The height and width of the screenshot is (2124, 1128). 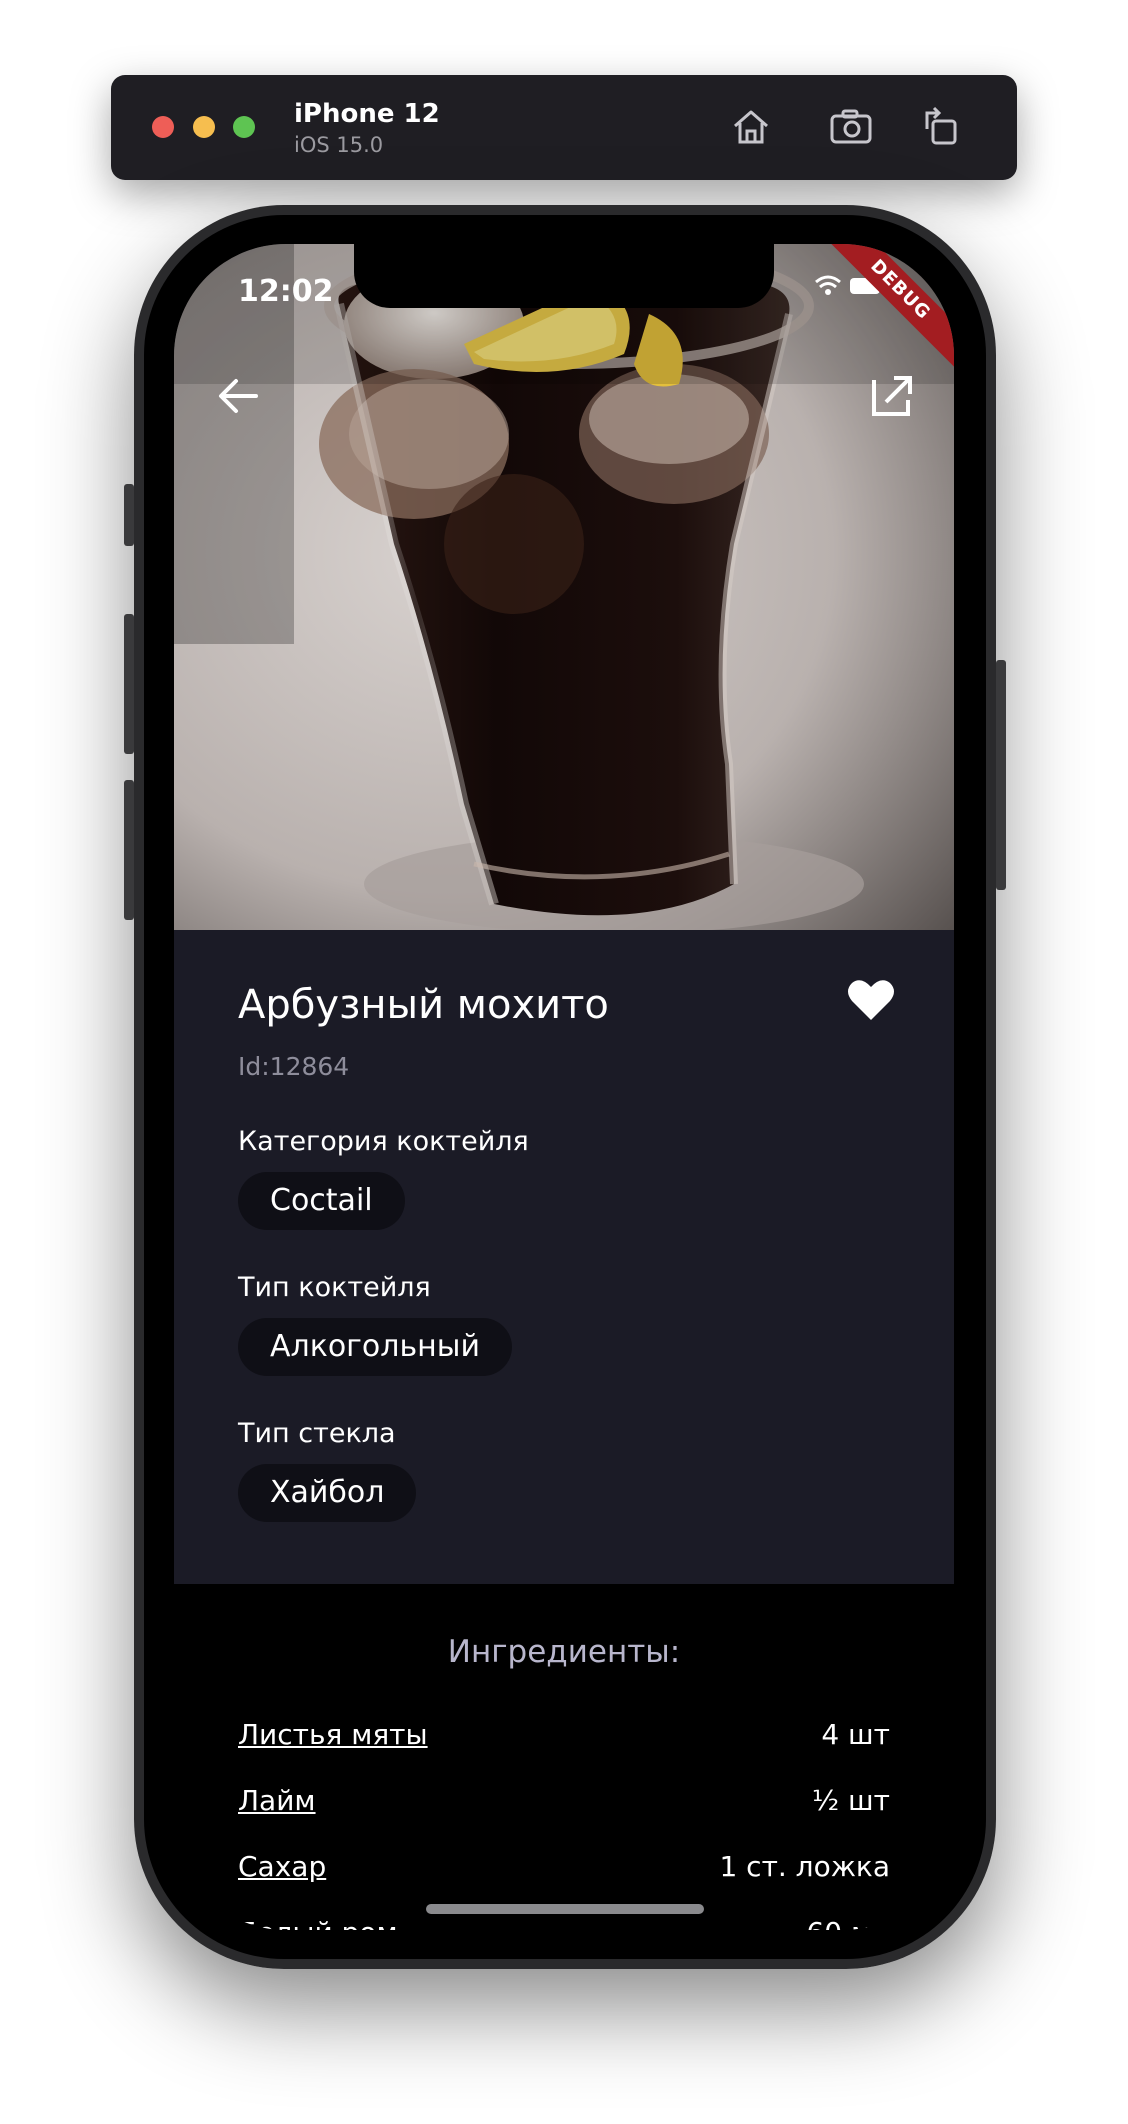 What do you see at coordinates (367, 114) in the screenshot?
I see `device-name: iPhone 12` at bounding box center [367, 114].